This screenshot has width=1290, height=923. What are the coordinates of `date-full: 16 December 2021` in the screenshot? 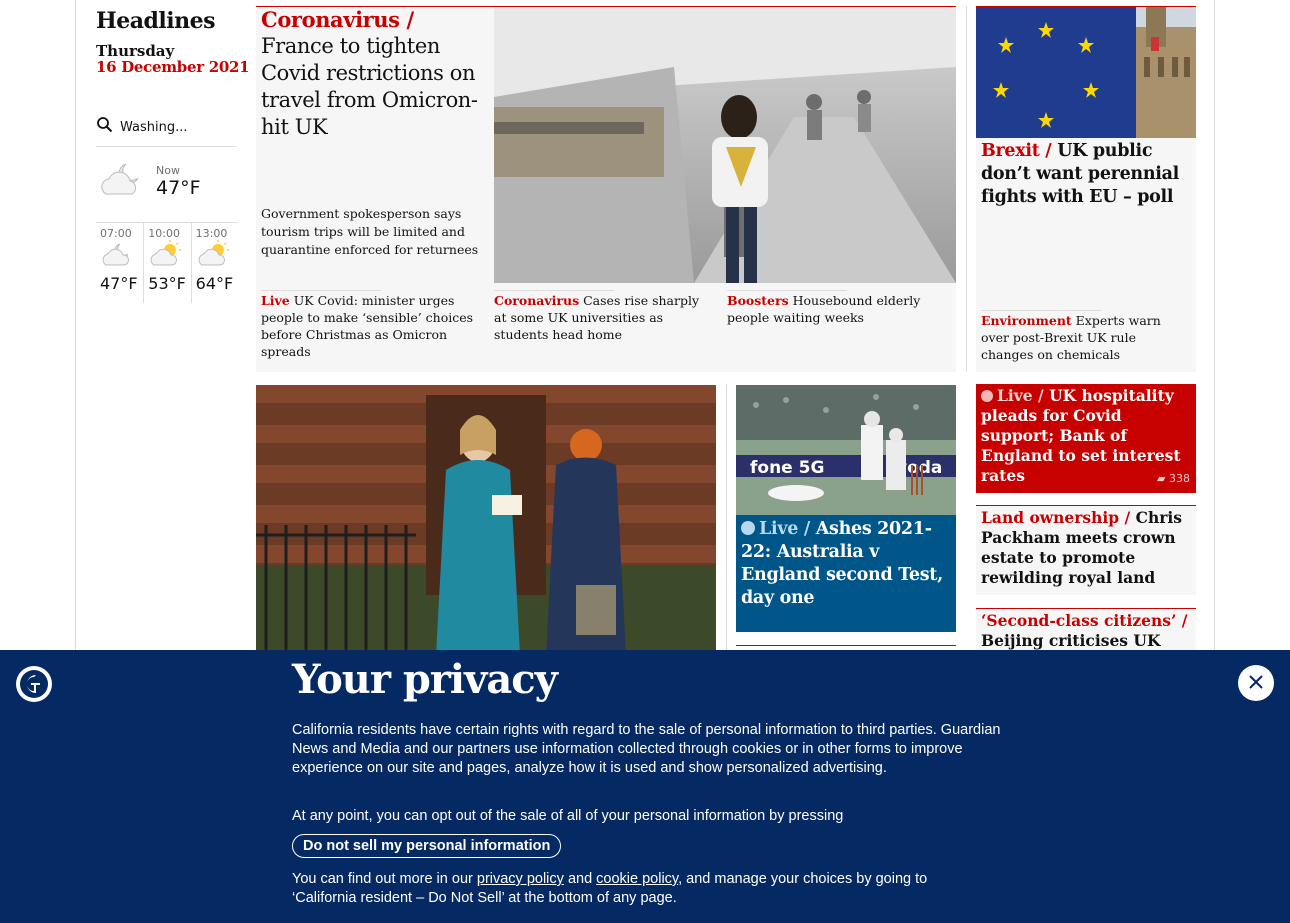 It's located at (173, 67).